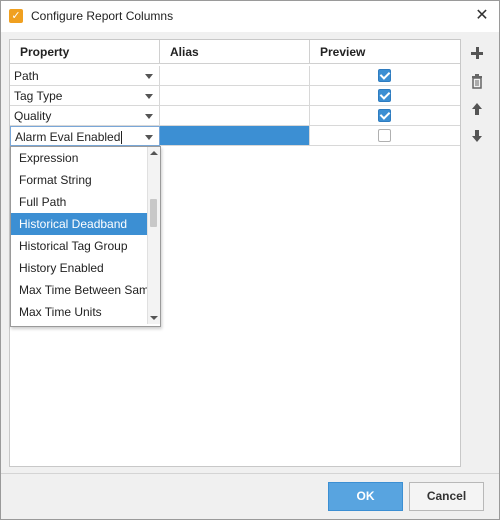 The width and height of the screenshot is (500, 520). What do you see at coordinates (482, 16) in the screenshot?
I see `close-button: ✕` at bounding box center [482, 16].